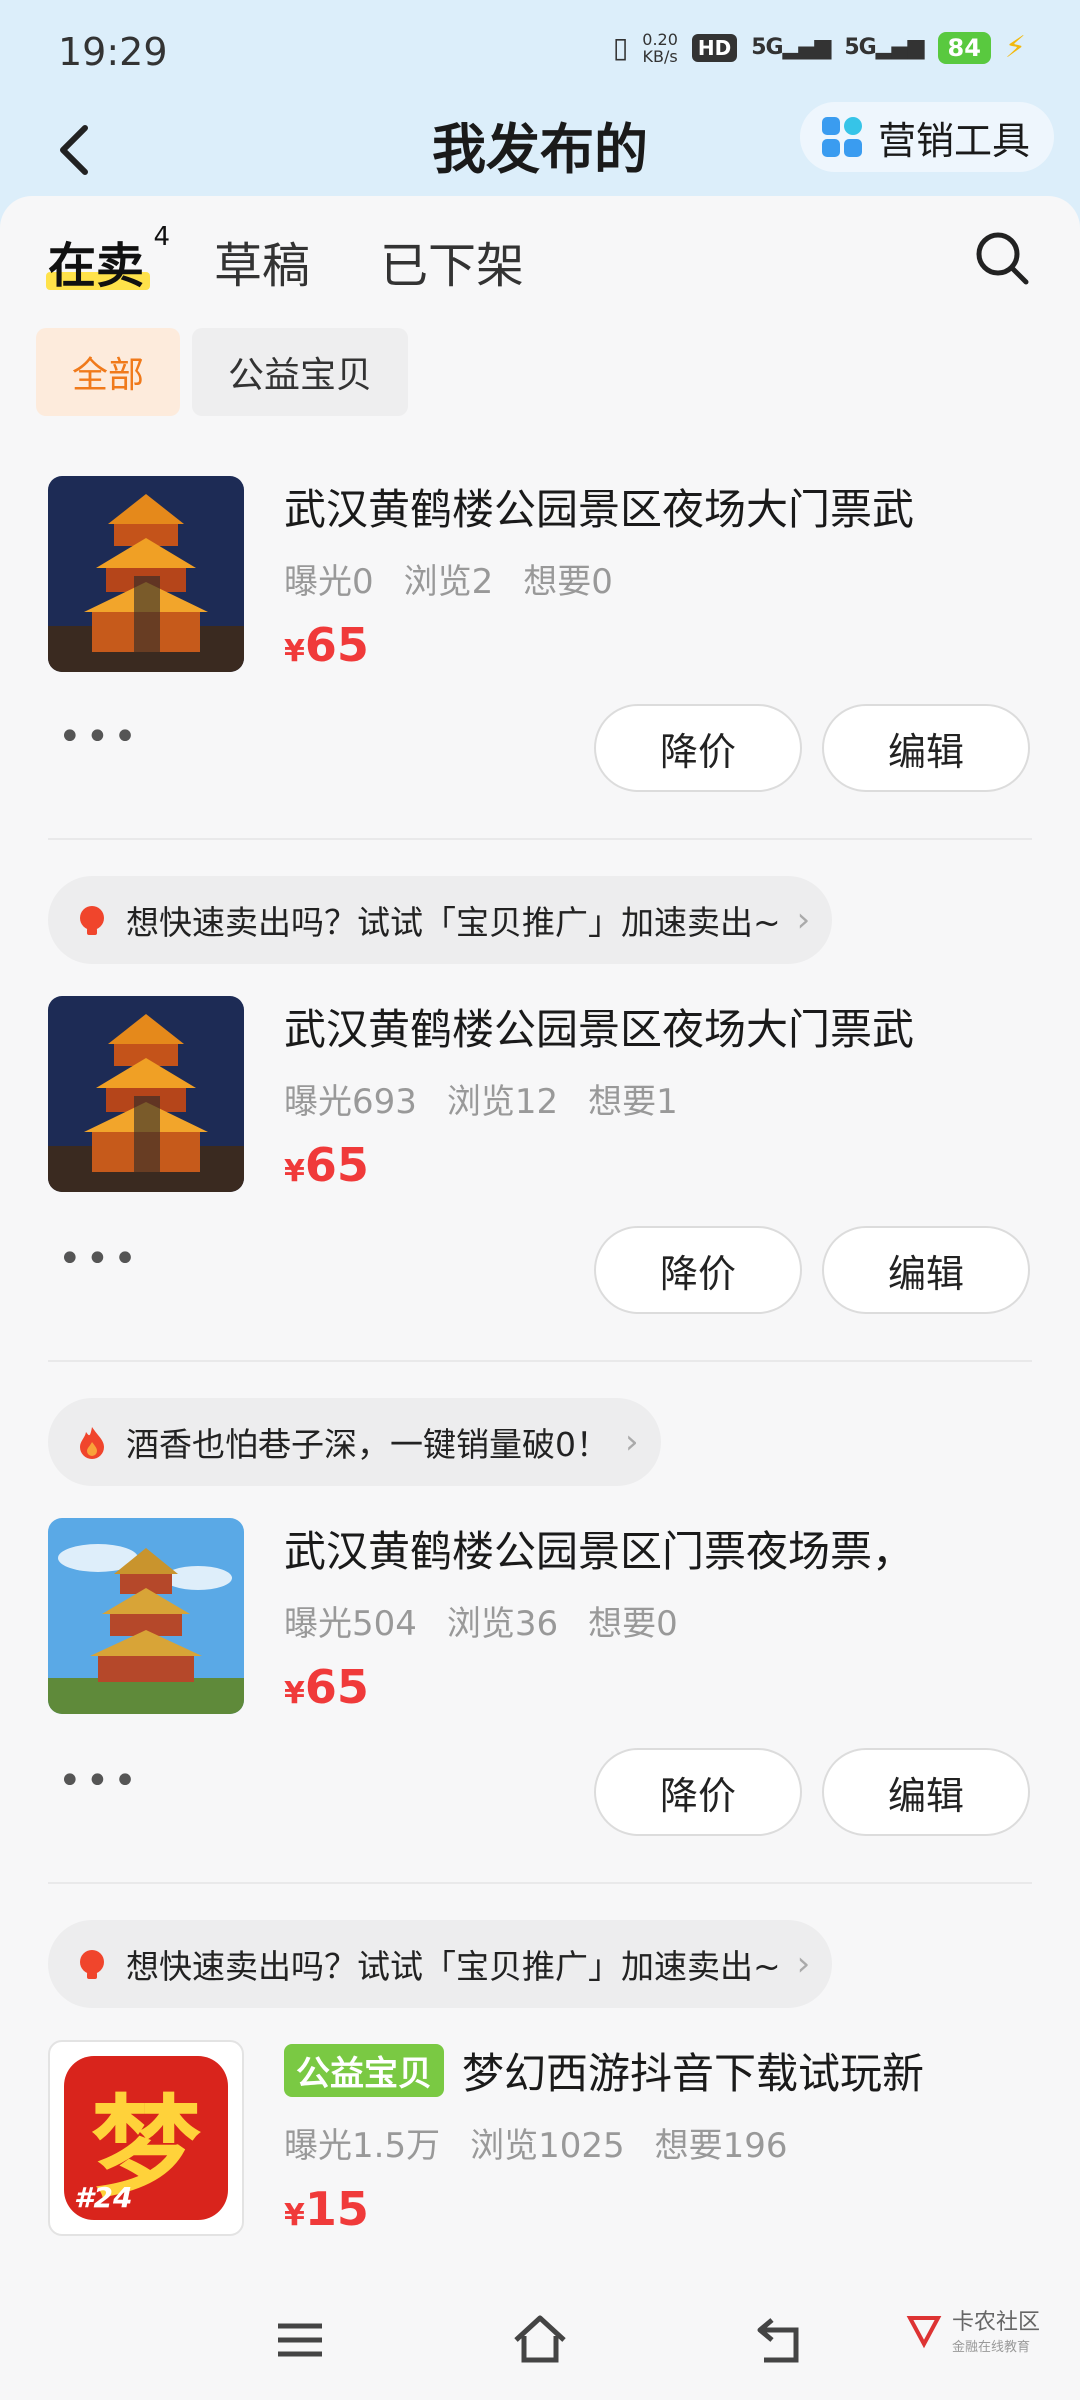  I want to click on stat-views: 浏览1025, so click(547, 2146).